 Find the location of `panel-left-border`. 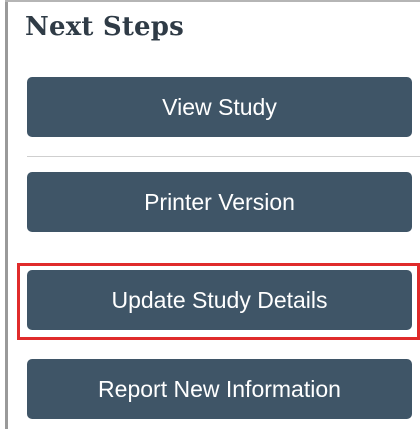

panel-left-border is located at coordinates (6, 214).